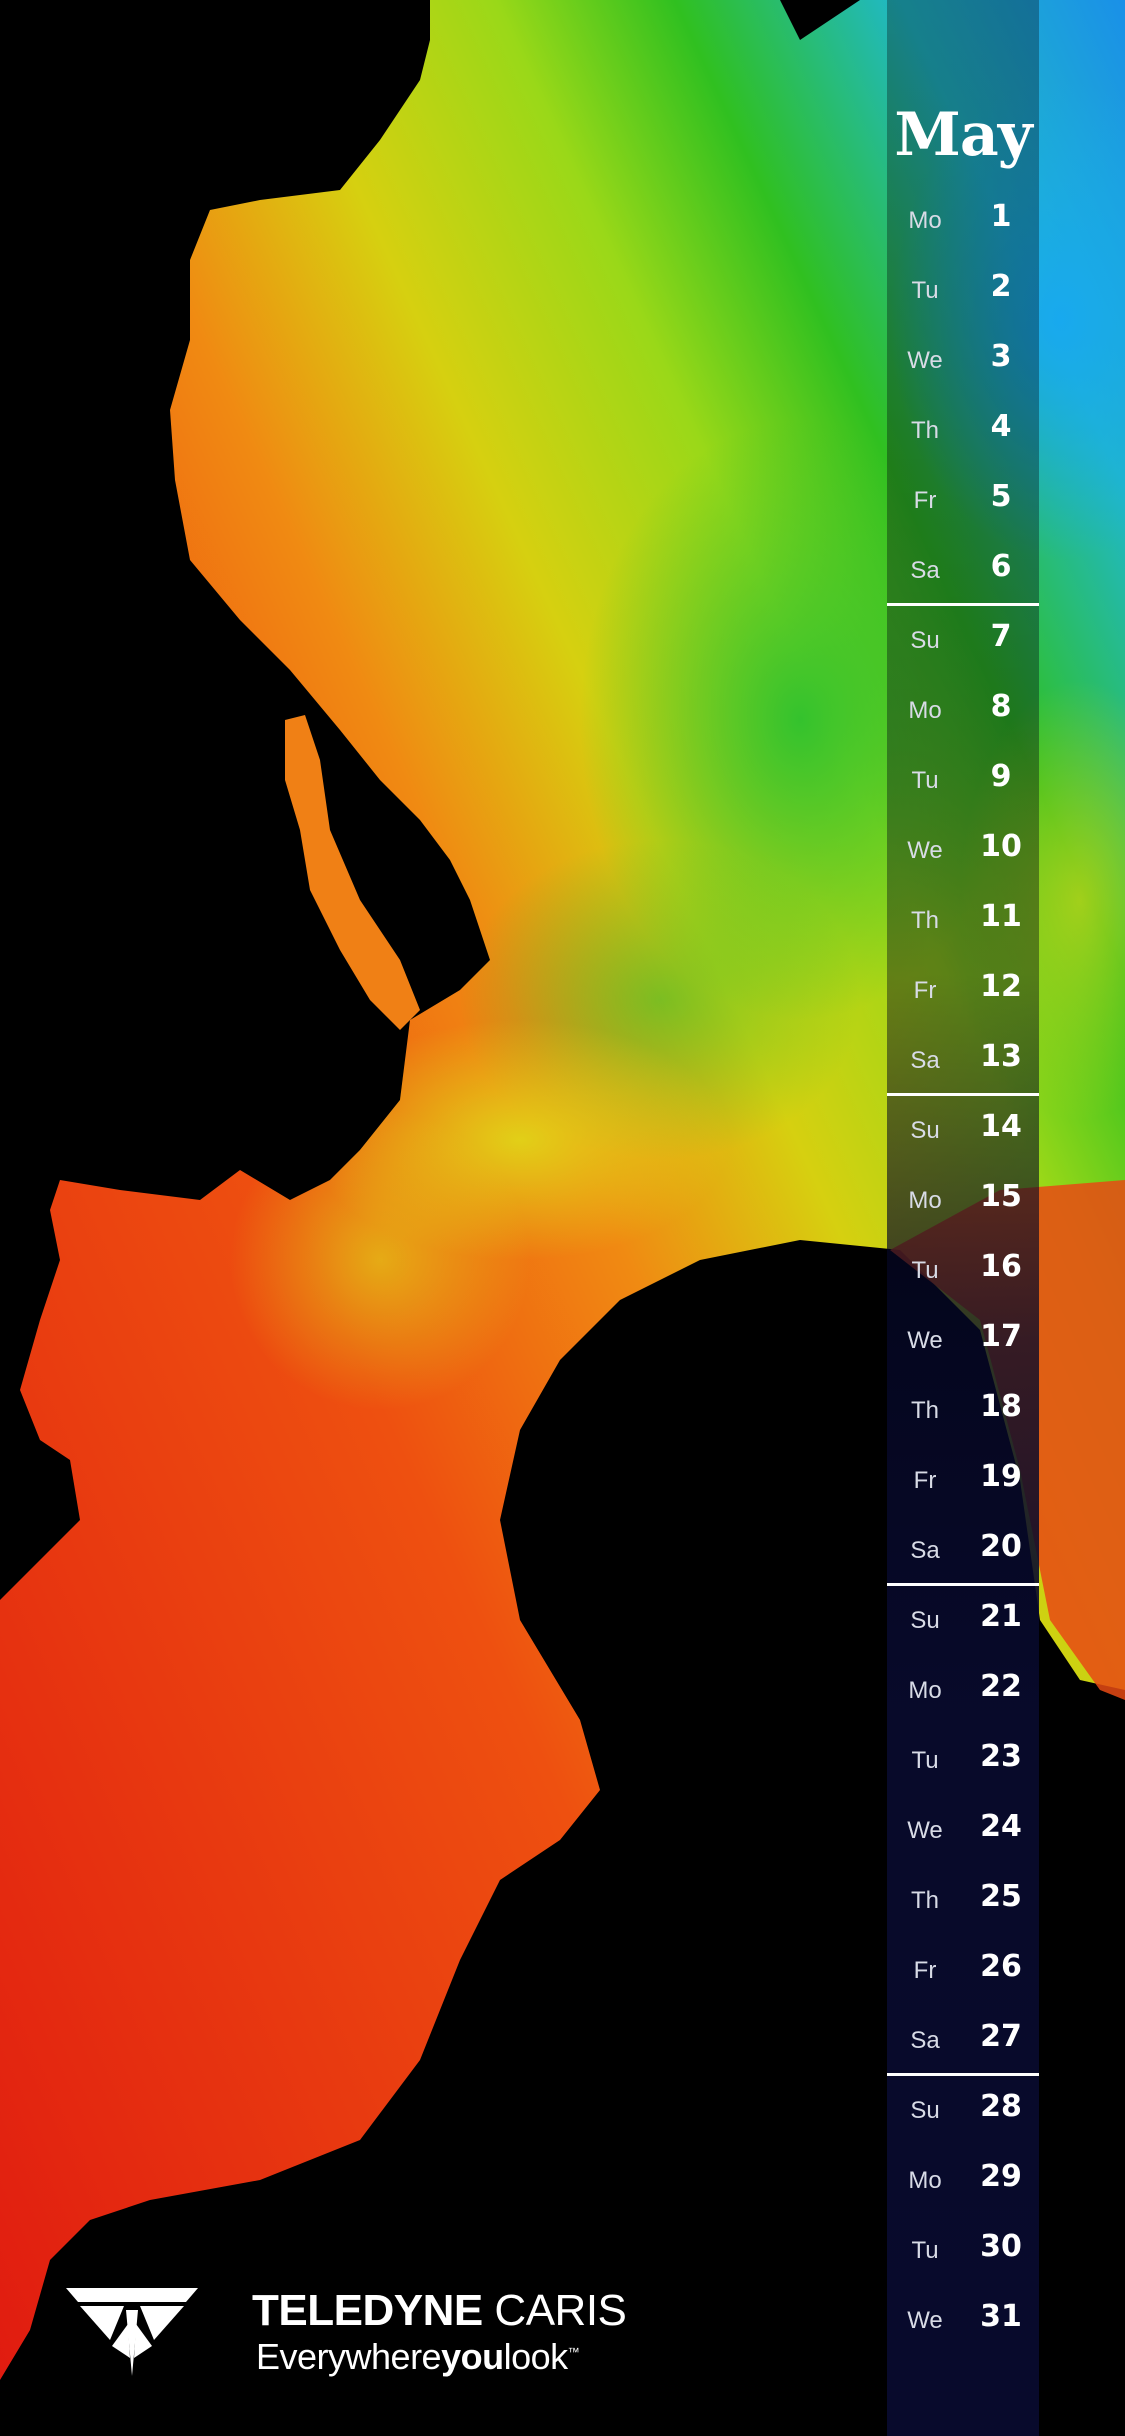 Image resolution: width=1125 pixels, height=2436 pixels. Describe the element at coordinates (1001, 216) in the screenshot. I see `day-number: 1` at that location.